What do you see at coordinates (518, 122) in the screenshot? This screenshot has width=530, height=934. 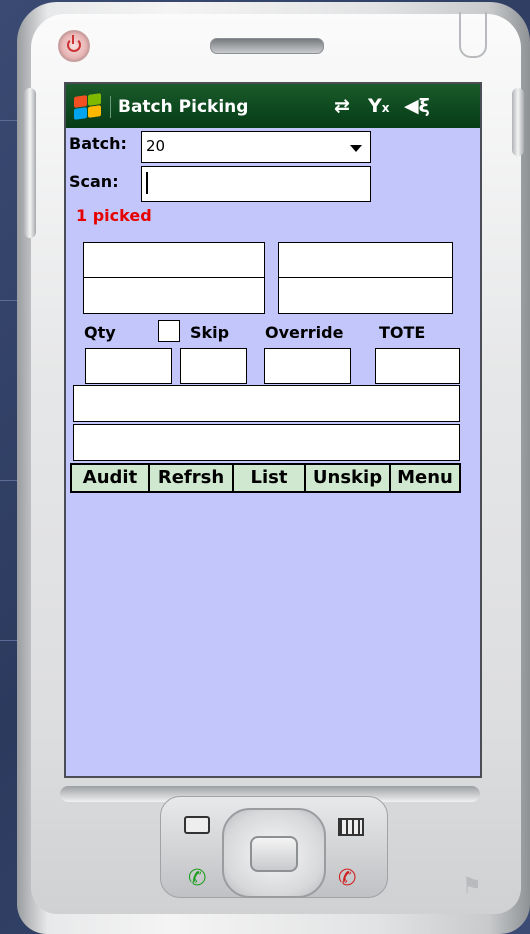 I see `right-side-button` at bounding box center [518, 122].